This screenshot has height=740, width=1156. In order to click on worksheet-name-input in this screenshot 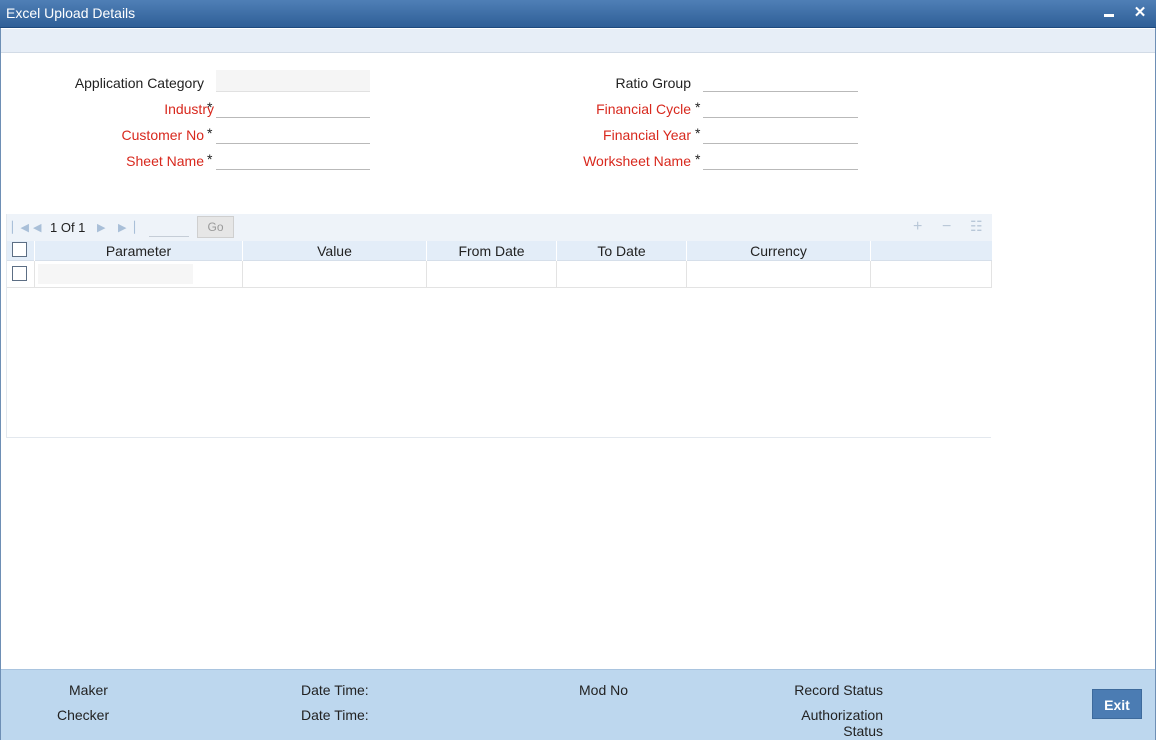, I will do `click(780, 159)`.